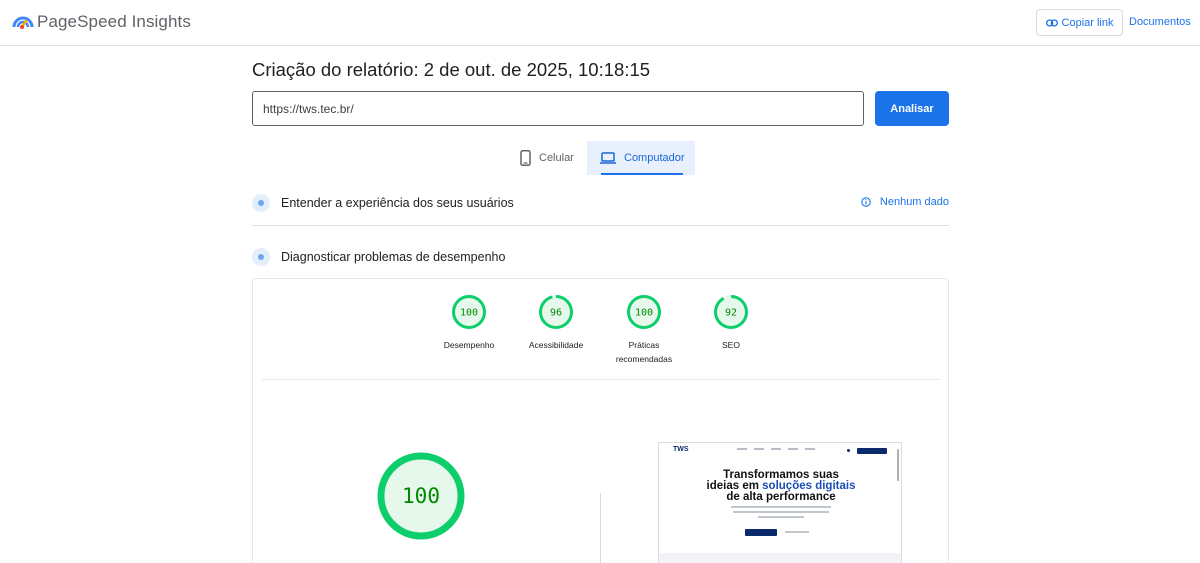 This screenshot has width=1200, height=563. What do you see at coordinates (914, 202) in the screenshot?
I see `no-data-label: Nenhum dado` at bounding box center [914, 202].